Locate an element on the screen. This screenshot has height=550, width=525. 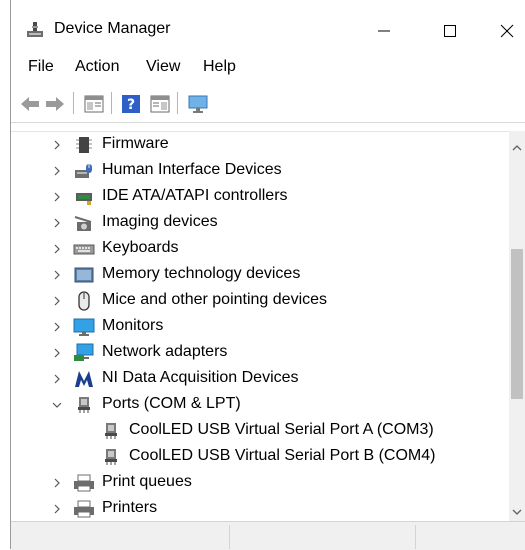
tree-item-label: Human Interface Devices is located at coordinates (192, 169).